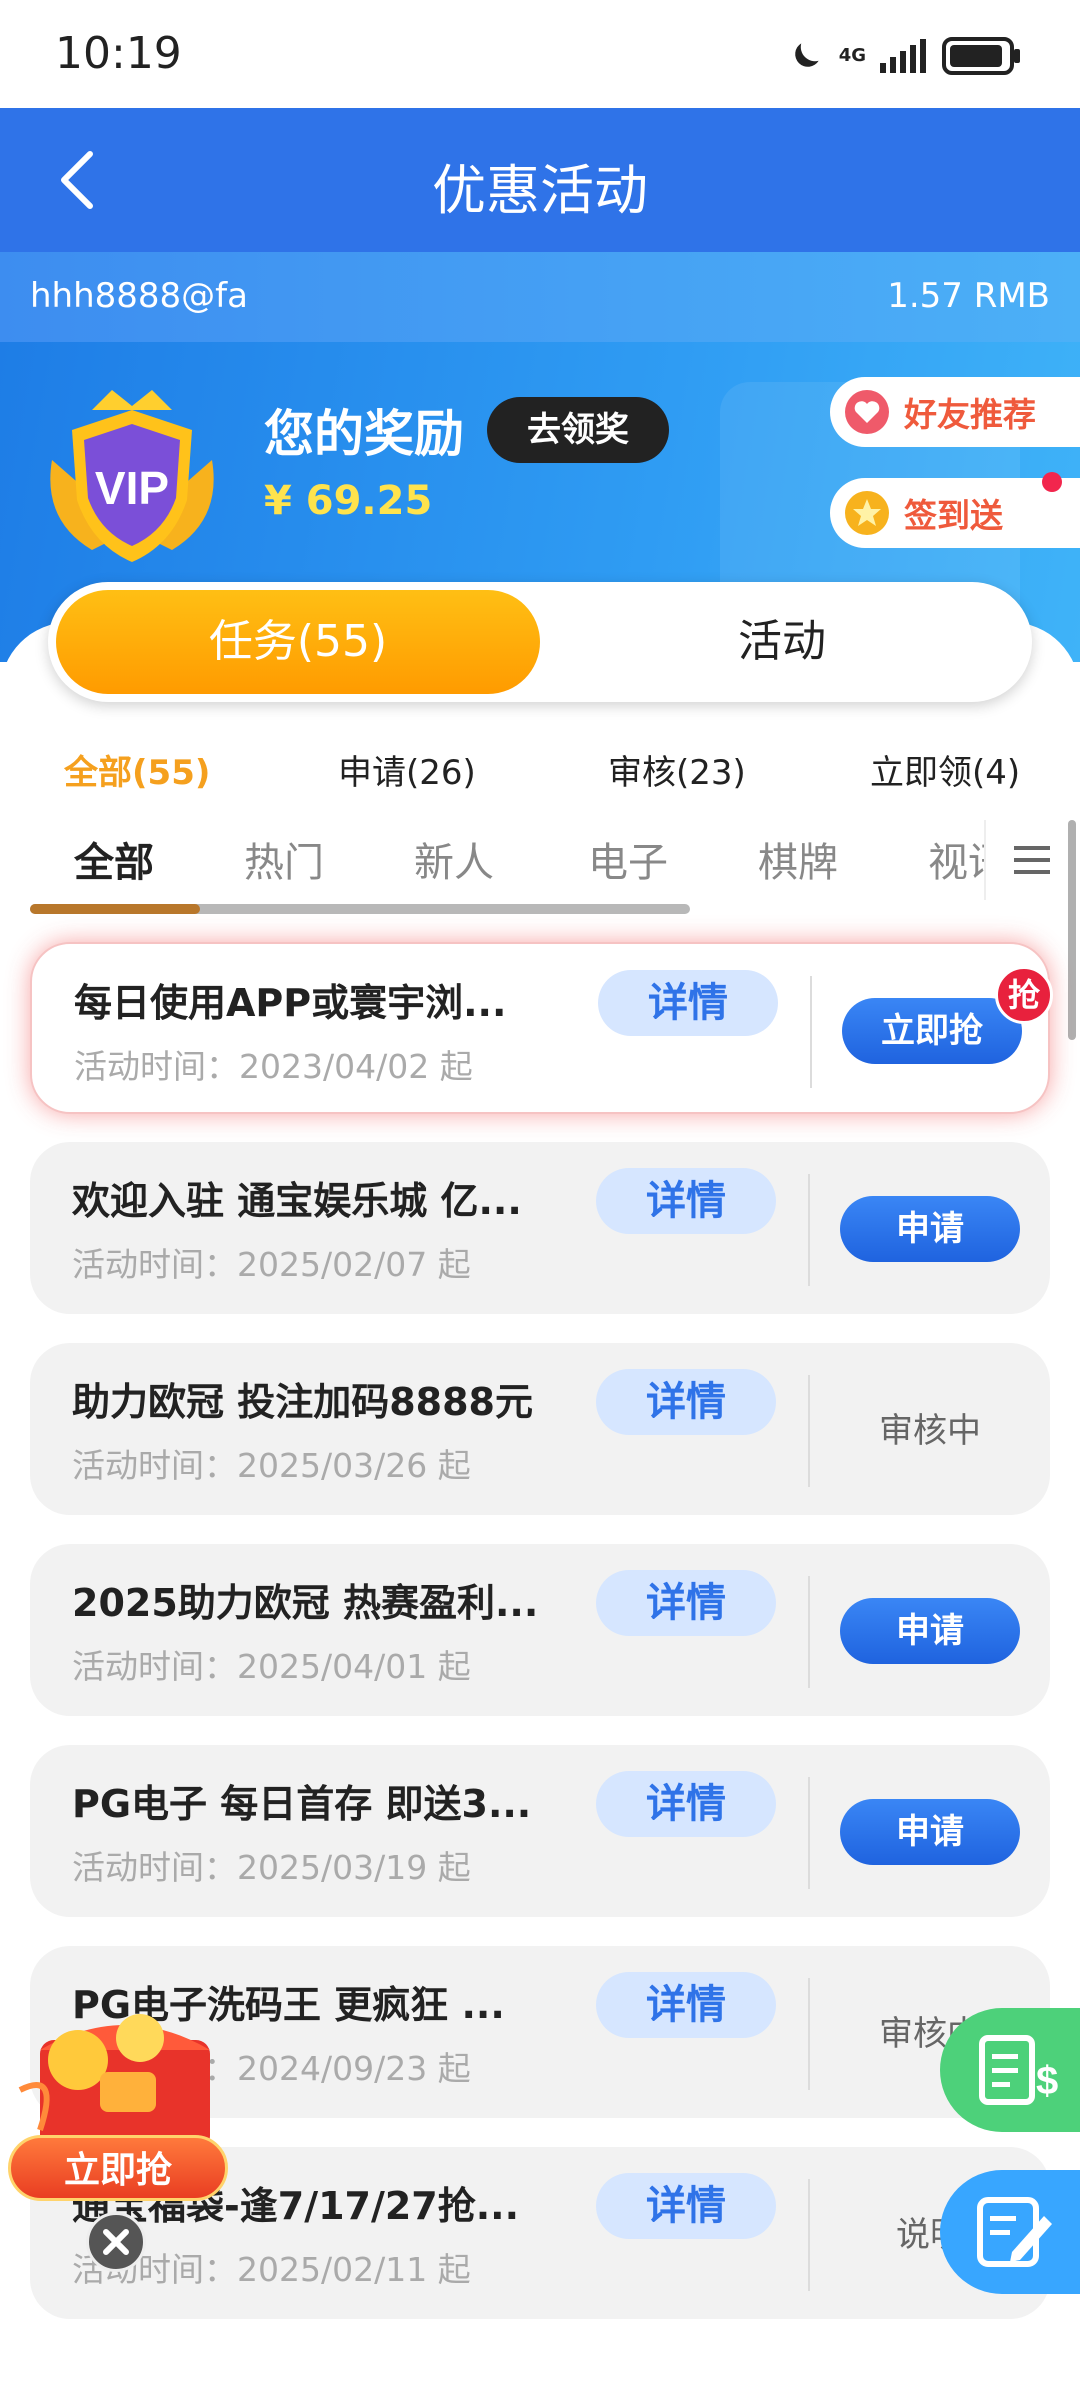 This screenshot has width=1080, height=2388. Describe the element at coordinates (541, 1028) in the screenshot. I see `activity-card: 每日使用APP或寰宇浏... 活动时间：2023/04/02 起 详情 立即抢抢` at that location.